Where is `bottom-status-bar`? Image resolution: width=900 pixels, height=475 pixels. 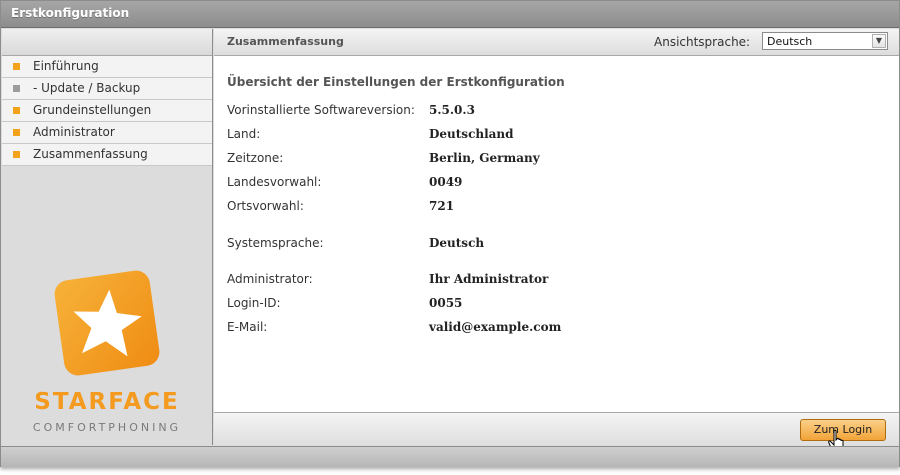
bottom-status-bar is located at coordinates (450, 456).